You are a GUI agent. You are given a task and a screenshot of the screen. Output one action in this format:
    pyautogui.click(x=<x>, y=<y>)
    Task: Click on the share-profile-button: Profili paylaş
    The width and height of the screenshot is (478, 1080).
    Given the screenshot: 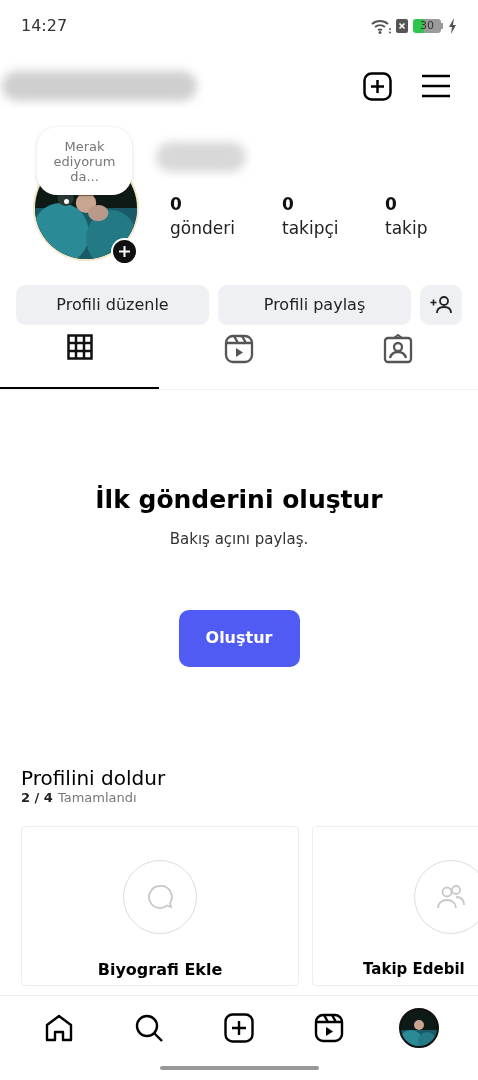 What is the action you would take?
    pyautogui.click(x=314, y=305)
    